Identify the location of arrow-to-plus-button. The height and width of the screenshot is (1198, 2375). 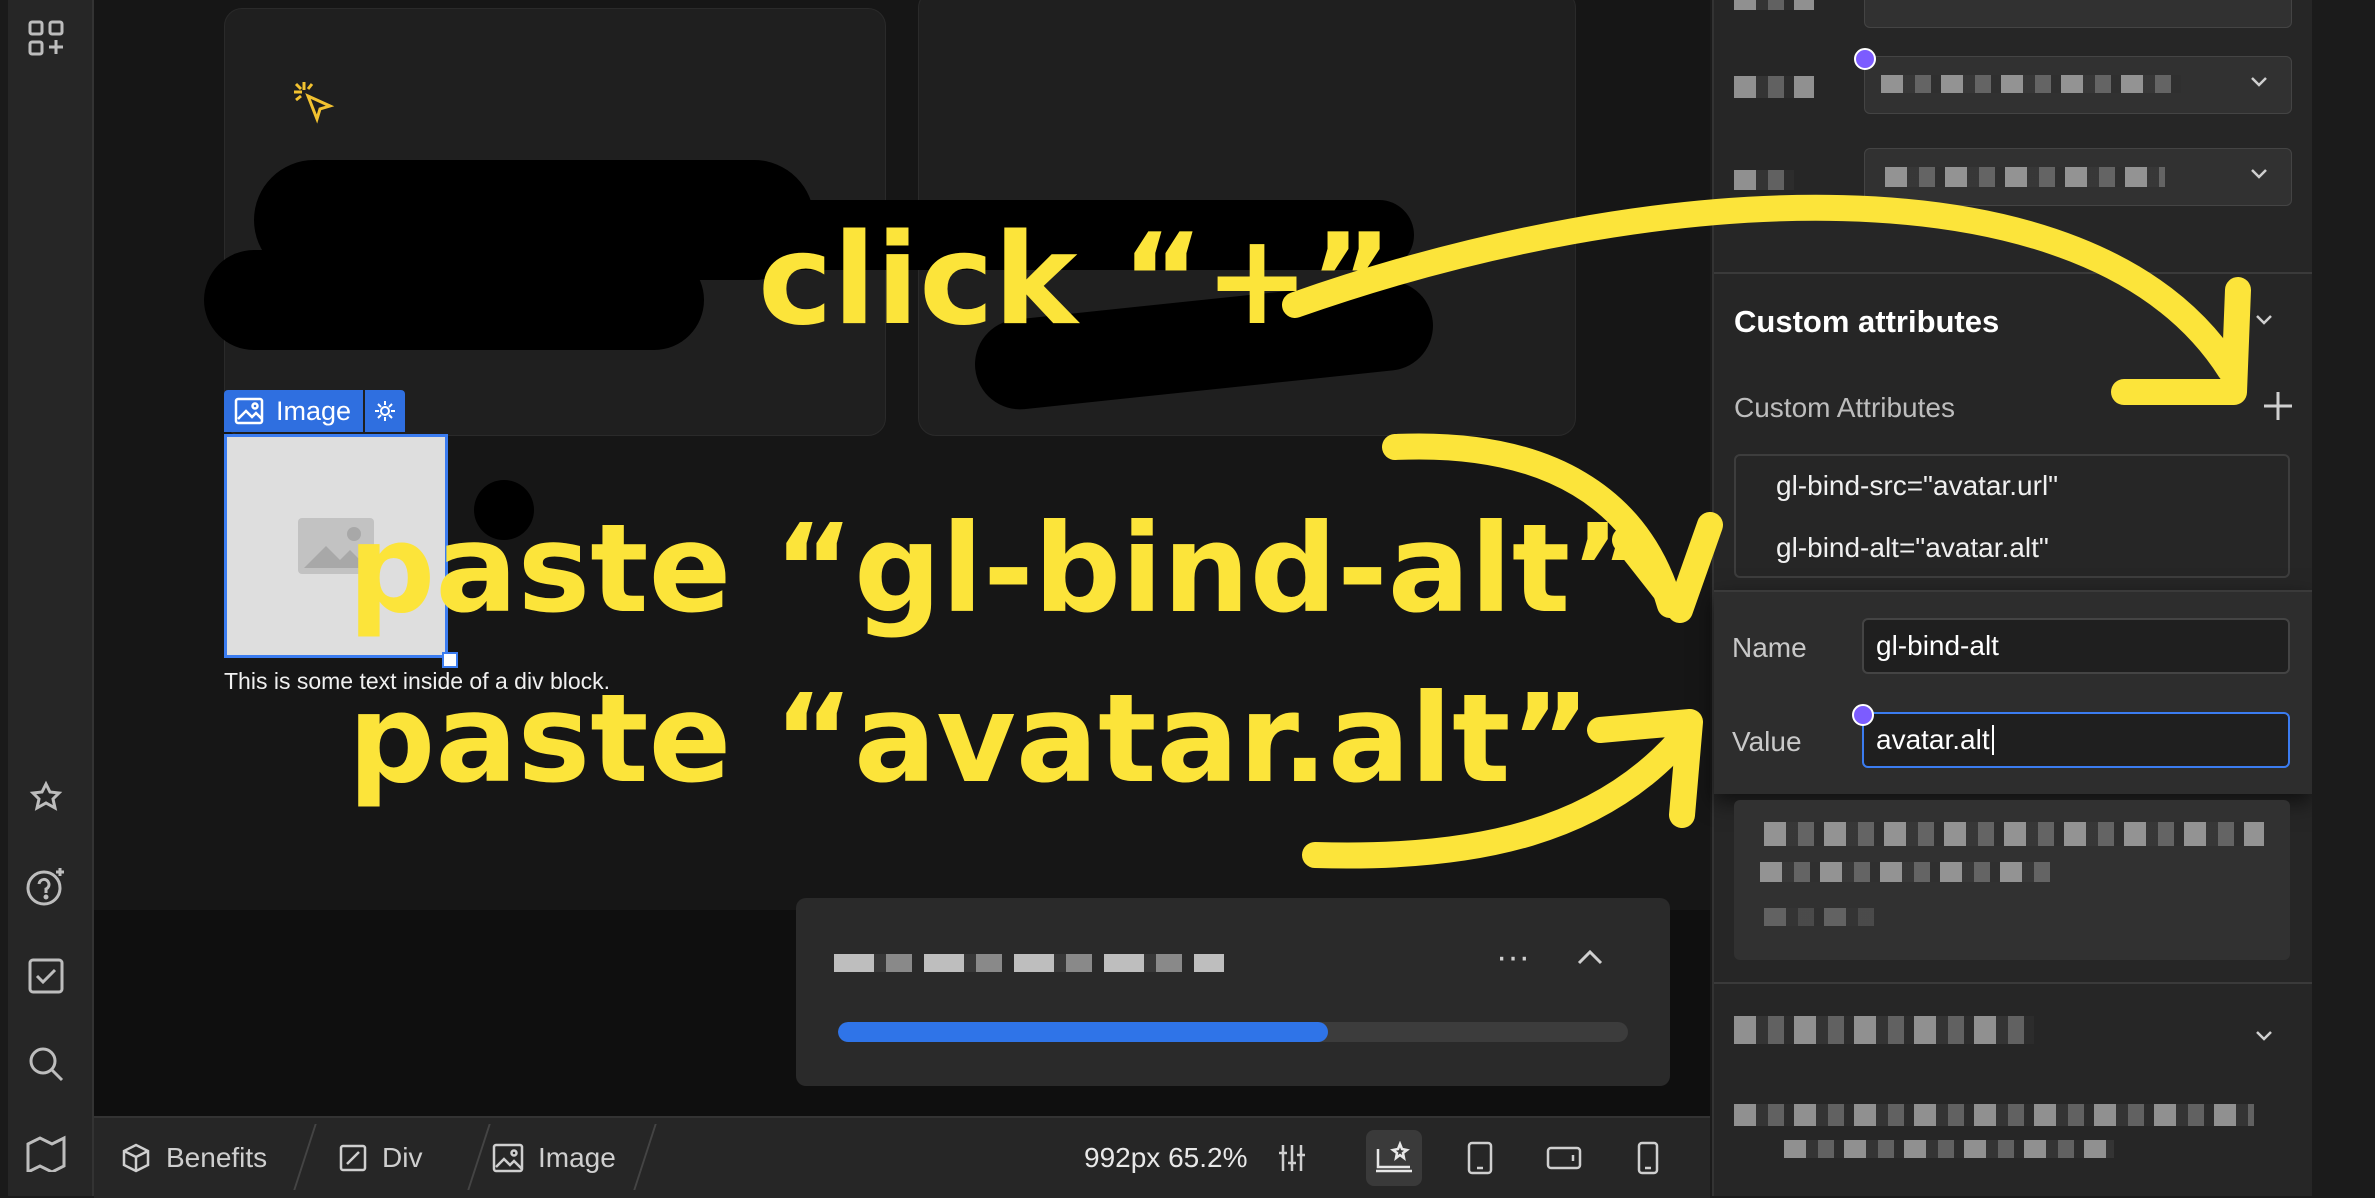
(1762, 288).